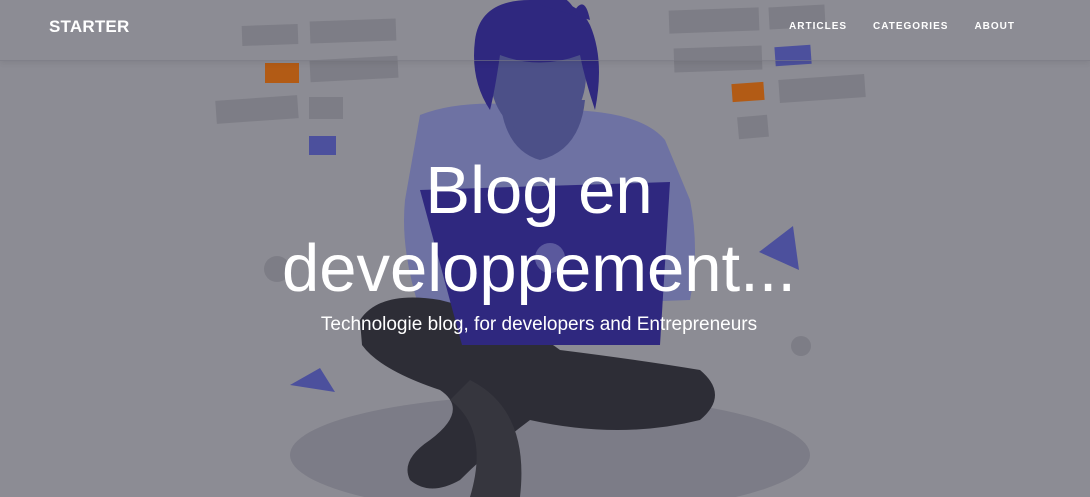 The image size is (1090, 497). What do you see at coordinates (910, 26) in the screenshot?
I see `nav-link-categories: CATEGORIES` at bounding box center [910, 26].